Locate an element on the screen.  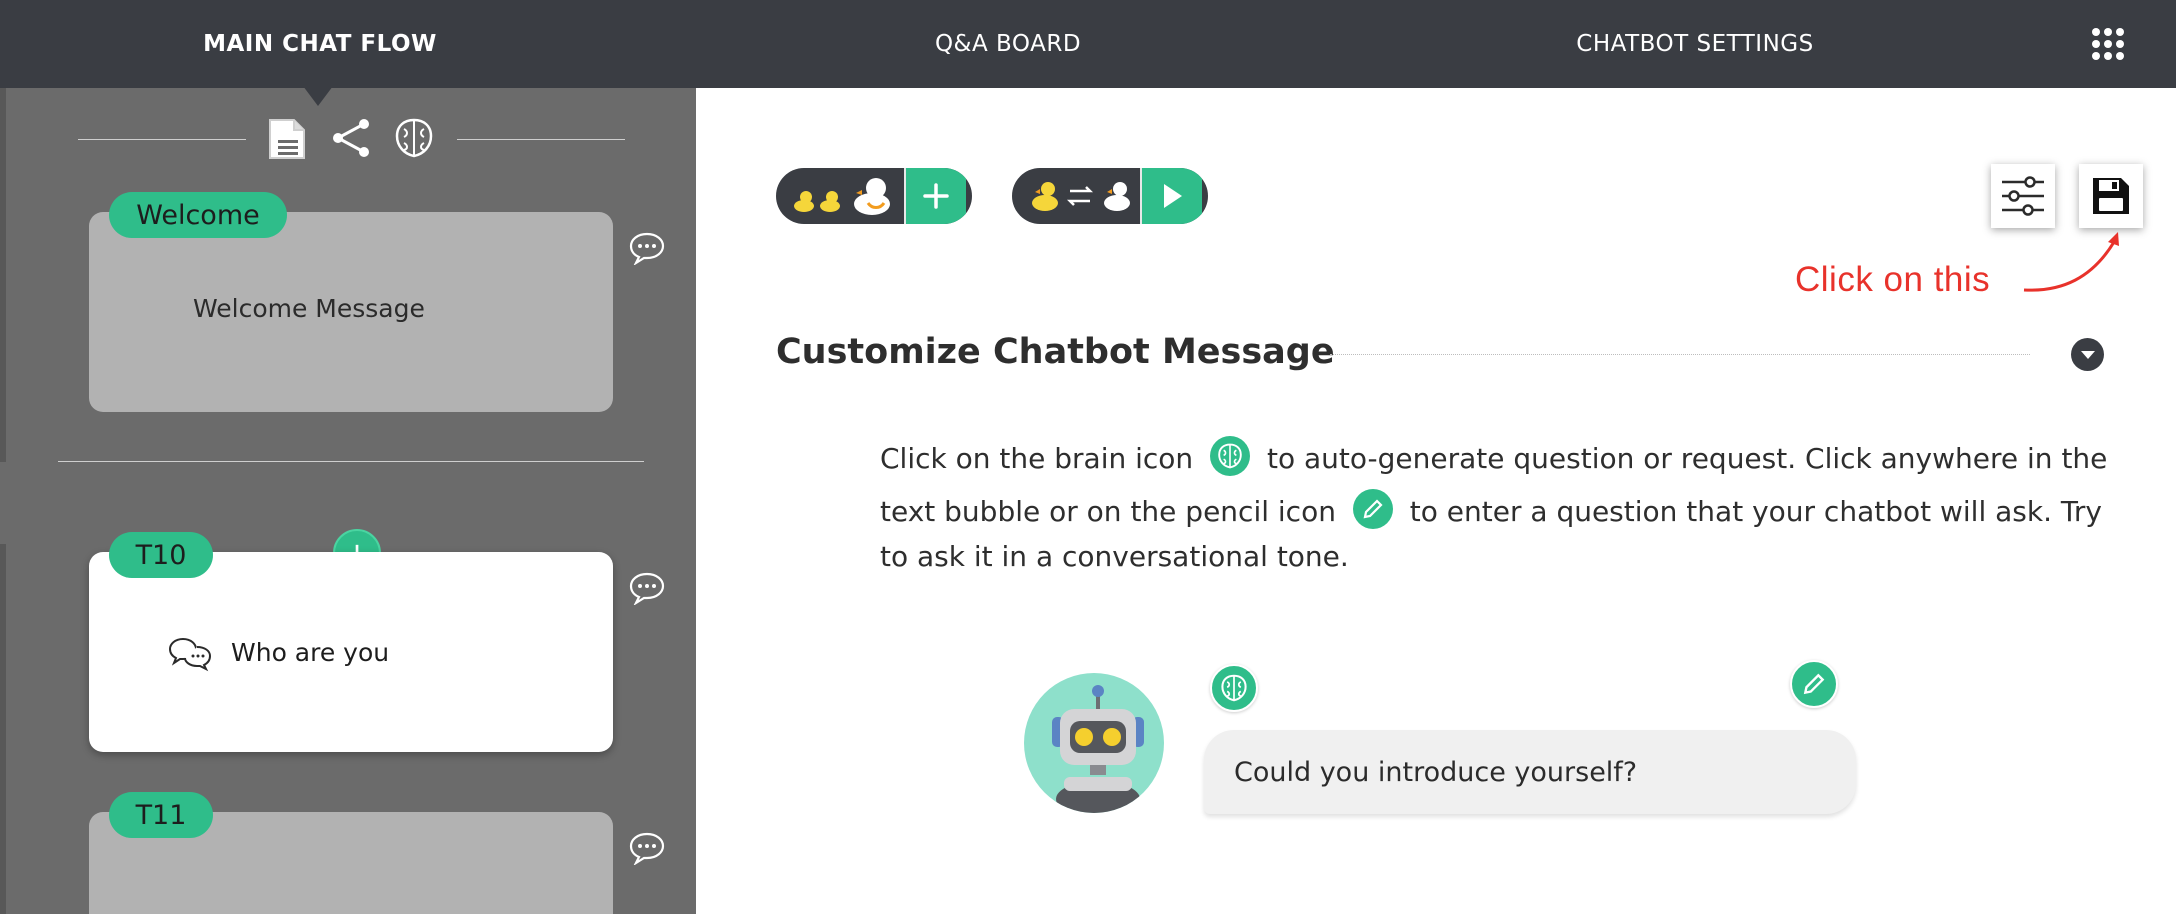
adjustments-button is located at coordinates (2023, 196).